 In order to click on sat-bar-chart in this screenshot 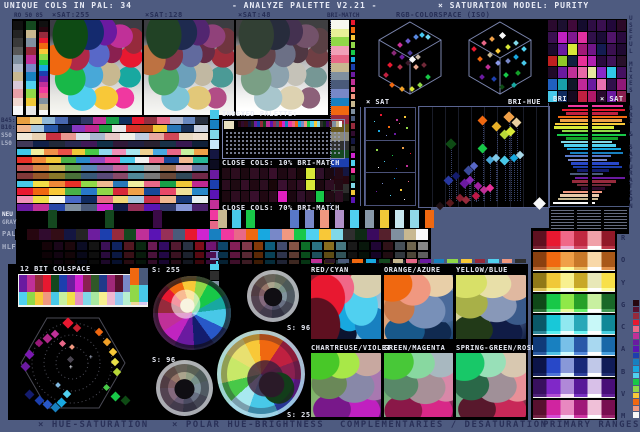, I will do `click(610, 154)`.